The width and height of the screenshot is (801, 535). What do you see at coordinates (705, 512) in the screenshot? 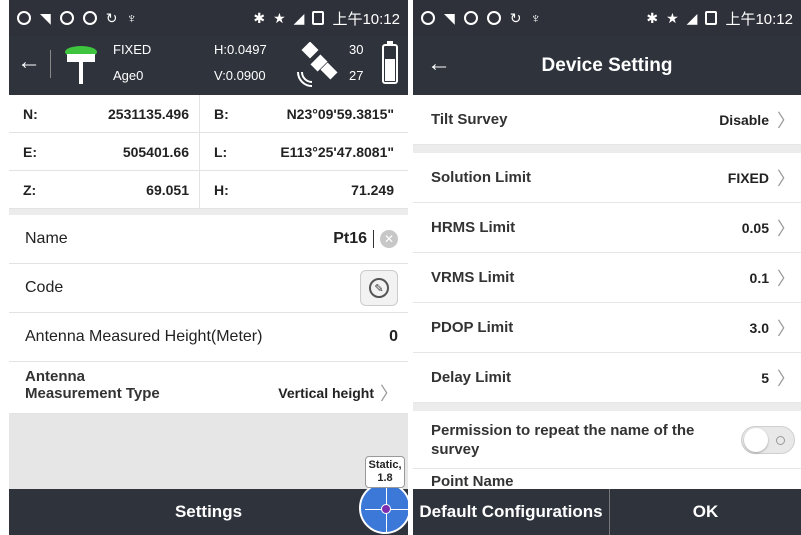
I see `ok-button: OK` at bounding box center [705, 512].